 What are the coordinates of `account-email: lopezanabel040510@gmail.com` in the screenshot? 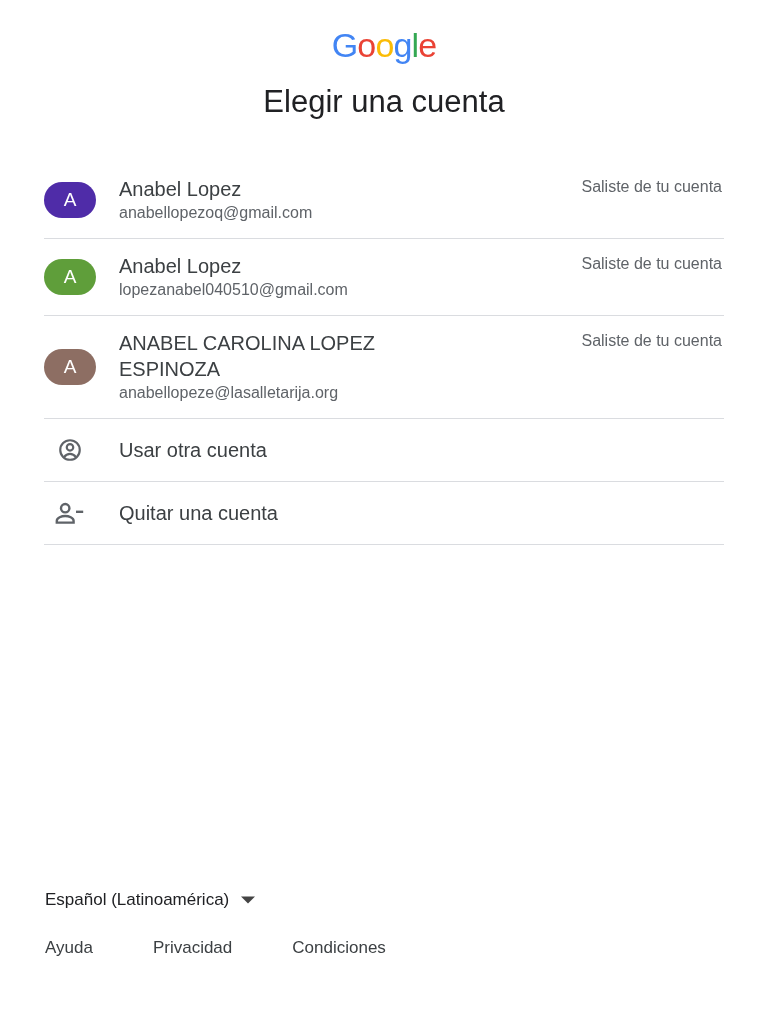 It's located at (234, 290).